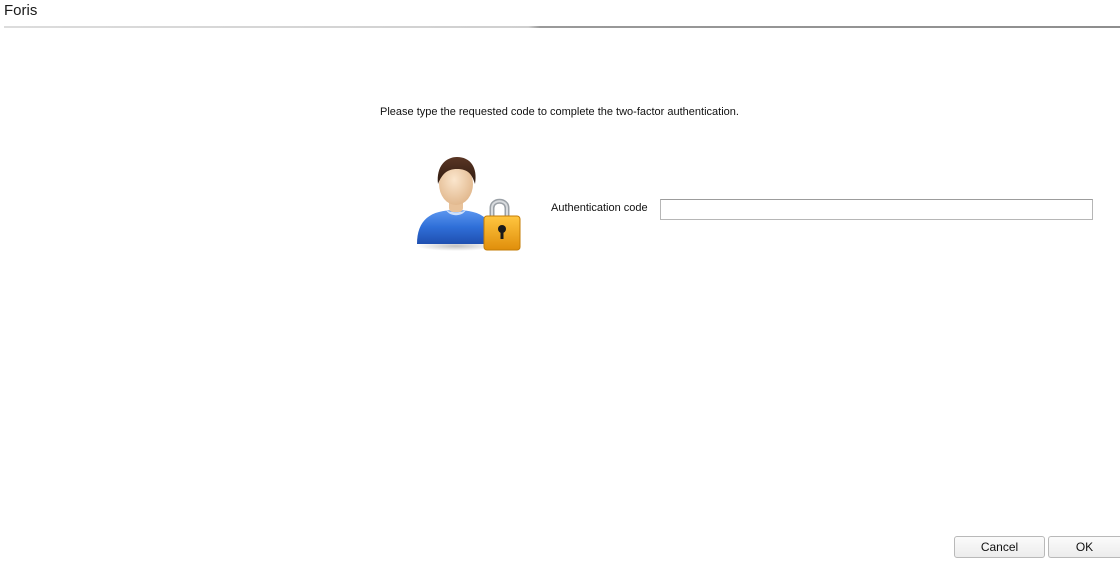  Describe the element at coordinates (562, 27) in the screenshot. I see `title-divider` at that location.